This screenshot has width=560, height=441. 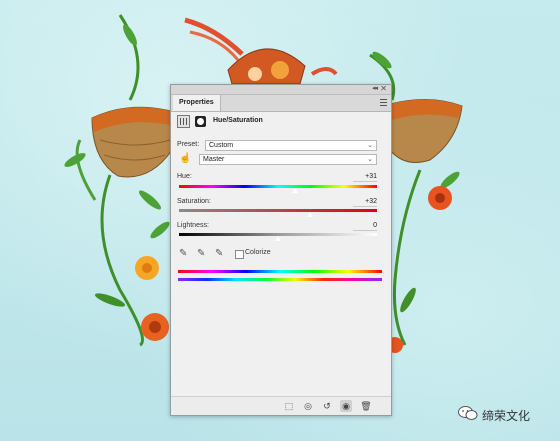 I want to click on channel-value: Master, so click(x=214, y=159).